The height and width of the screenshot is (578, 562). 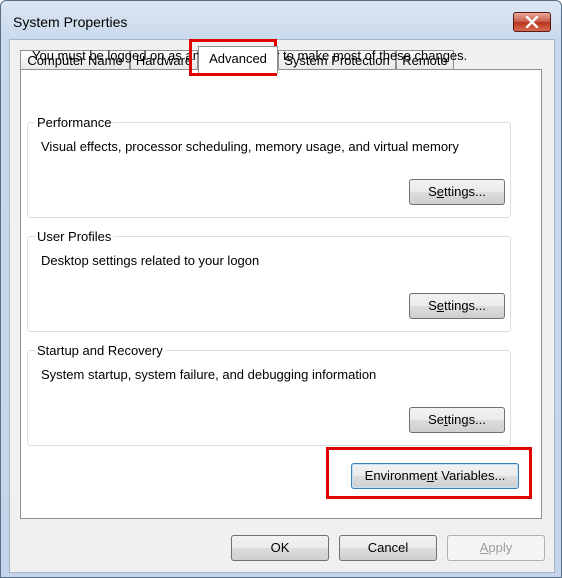 I want to click on ok-button: OK, so click(x=280, y=548).